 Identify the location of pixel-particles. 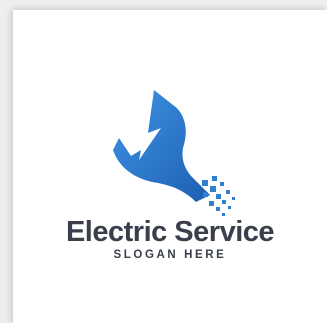
(218, 196).